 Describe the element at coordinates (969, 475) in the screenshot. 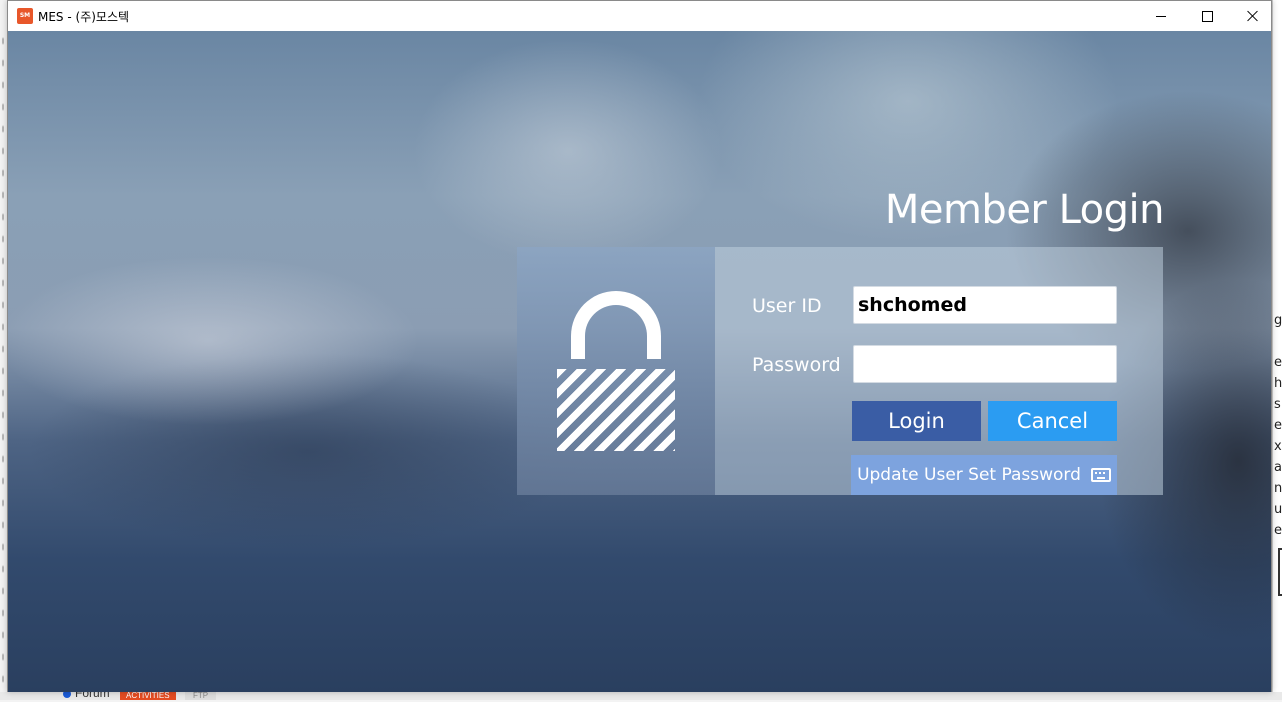

I see `update-password-label: Update User Set Password` at that location.